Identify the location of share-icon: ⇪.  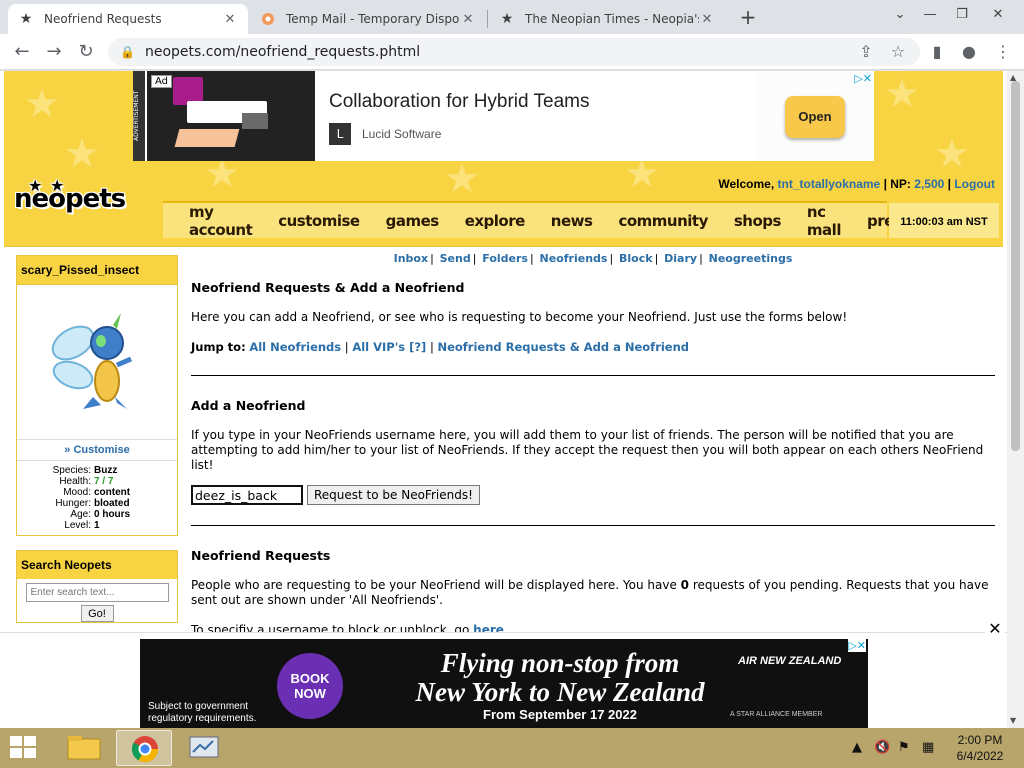
(866, 52).